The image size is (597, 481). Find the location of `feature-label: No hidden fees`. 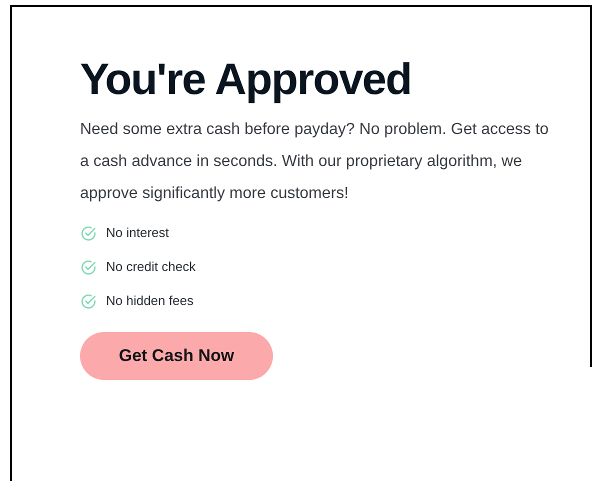

feature-label: No hidden fees is located at coordinates (150, 301).